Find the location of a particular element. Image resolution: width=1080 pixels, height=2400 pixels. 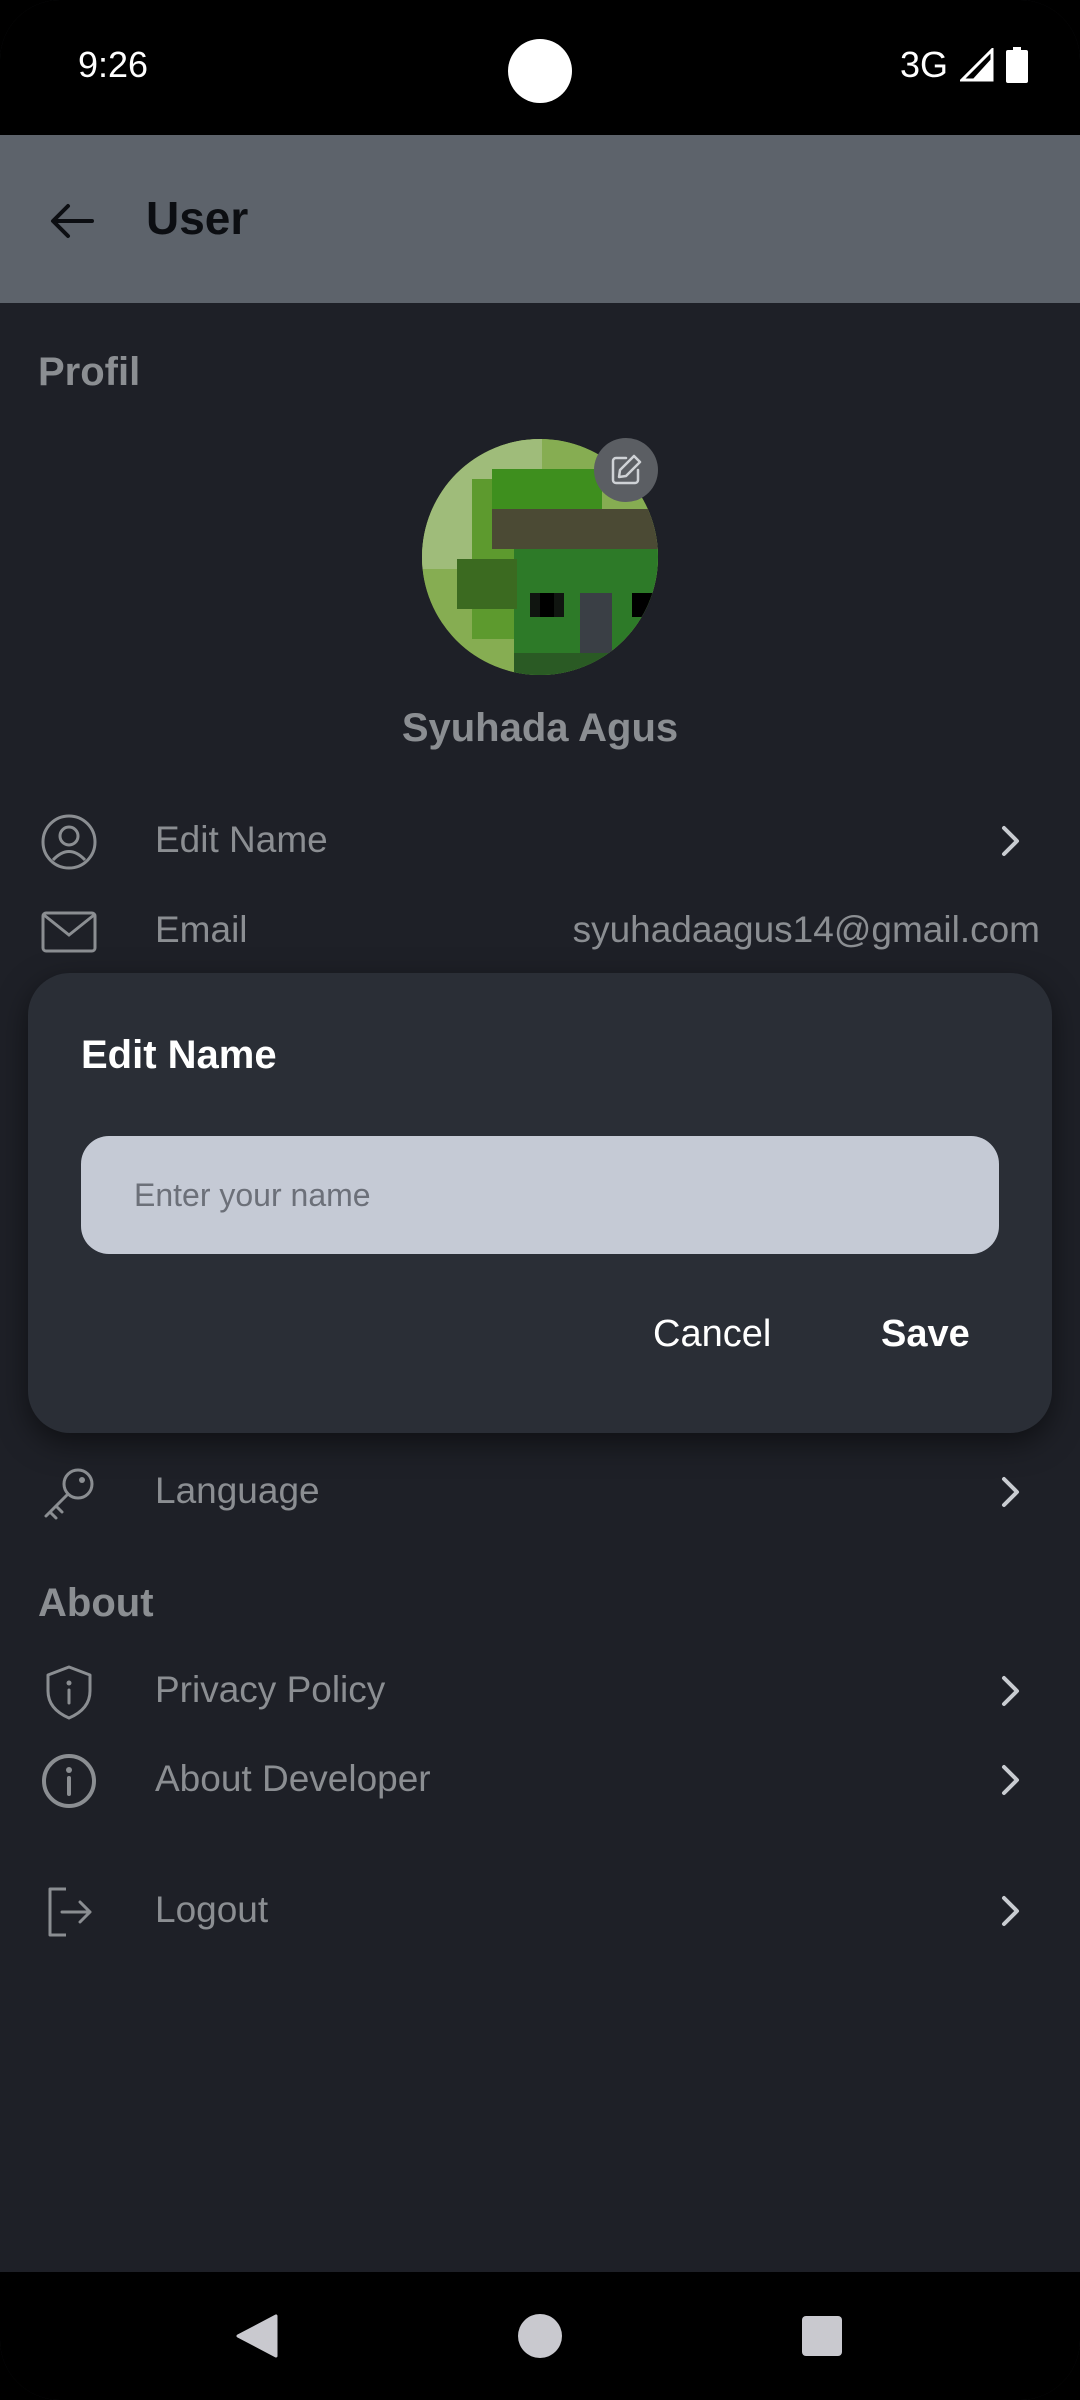

arrow-left-icon is located at coordinates (72, 221).